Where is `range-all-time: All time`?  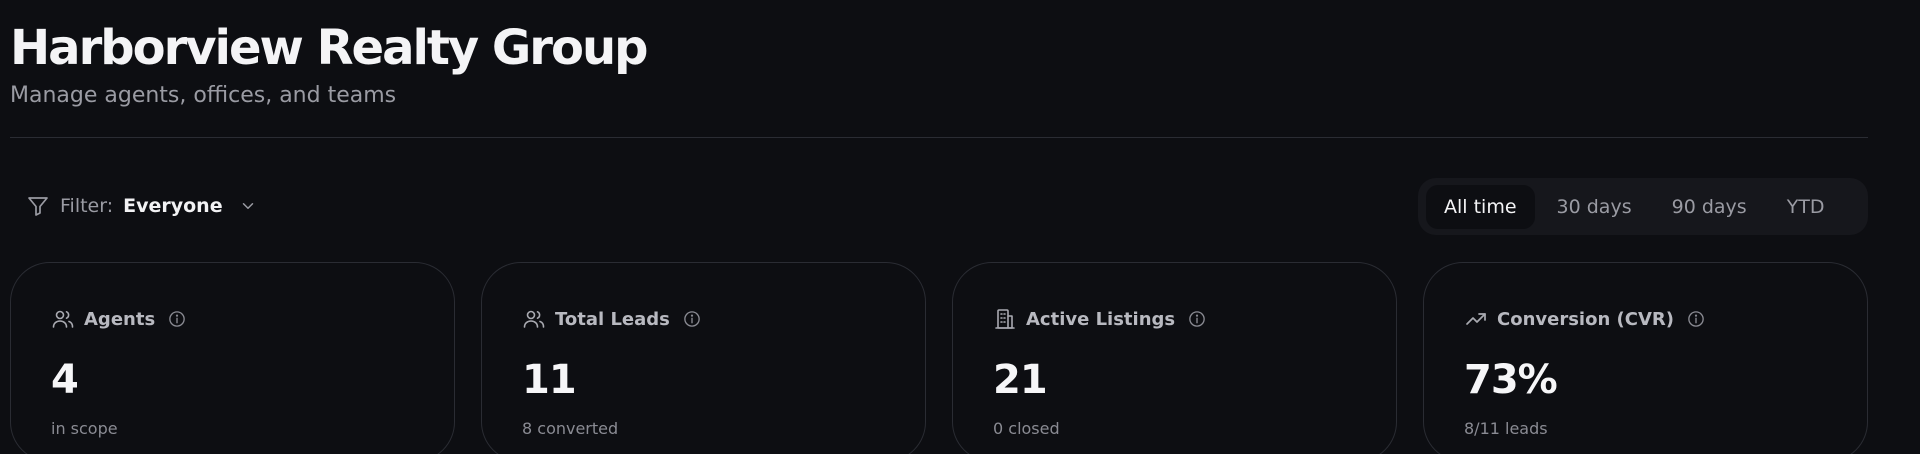
range-all-time: All time is located at coordinates (1480, 206).